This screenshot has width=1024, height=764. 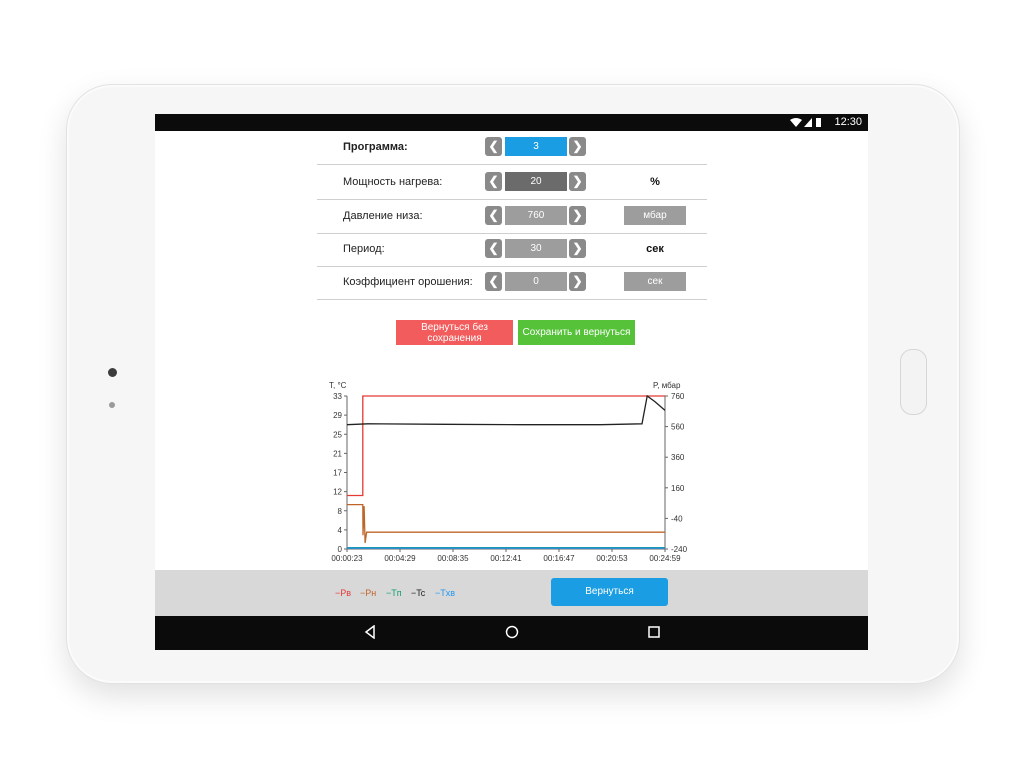 I want to click on right-axis-title: P, мбар, so click(x=667, y=385).